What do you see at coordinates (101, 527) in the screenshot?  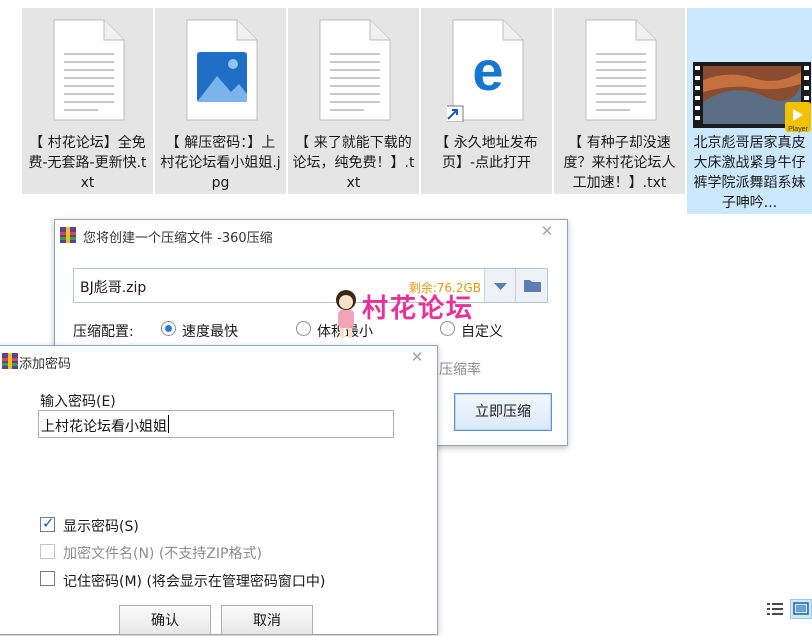 I see `show-password-label: 显示密码(S)` at bounding box center [101, 527].